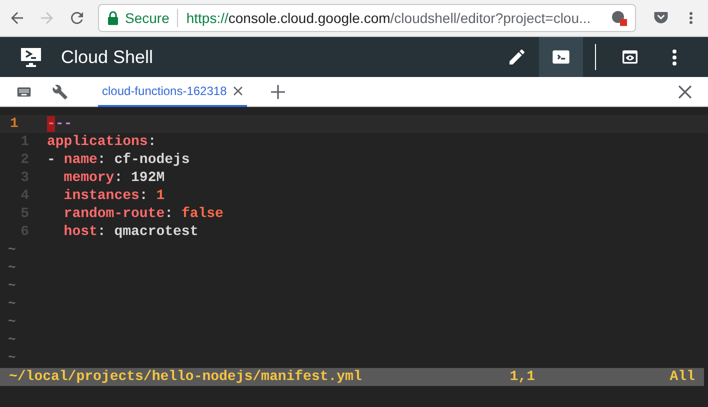 This screenshot has width=708, height=407. What do you see at coordinates (237, 91) in the screenshot?
I see `close-tab-icon` at bounding box center [237, 91].